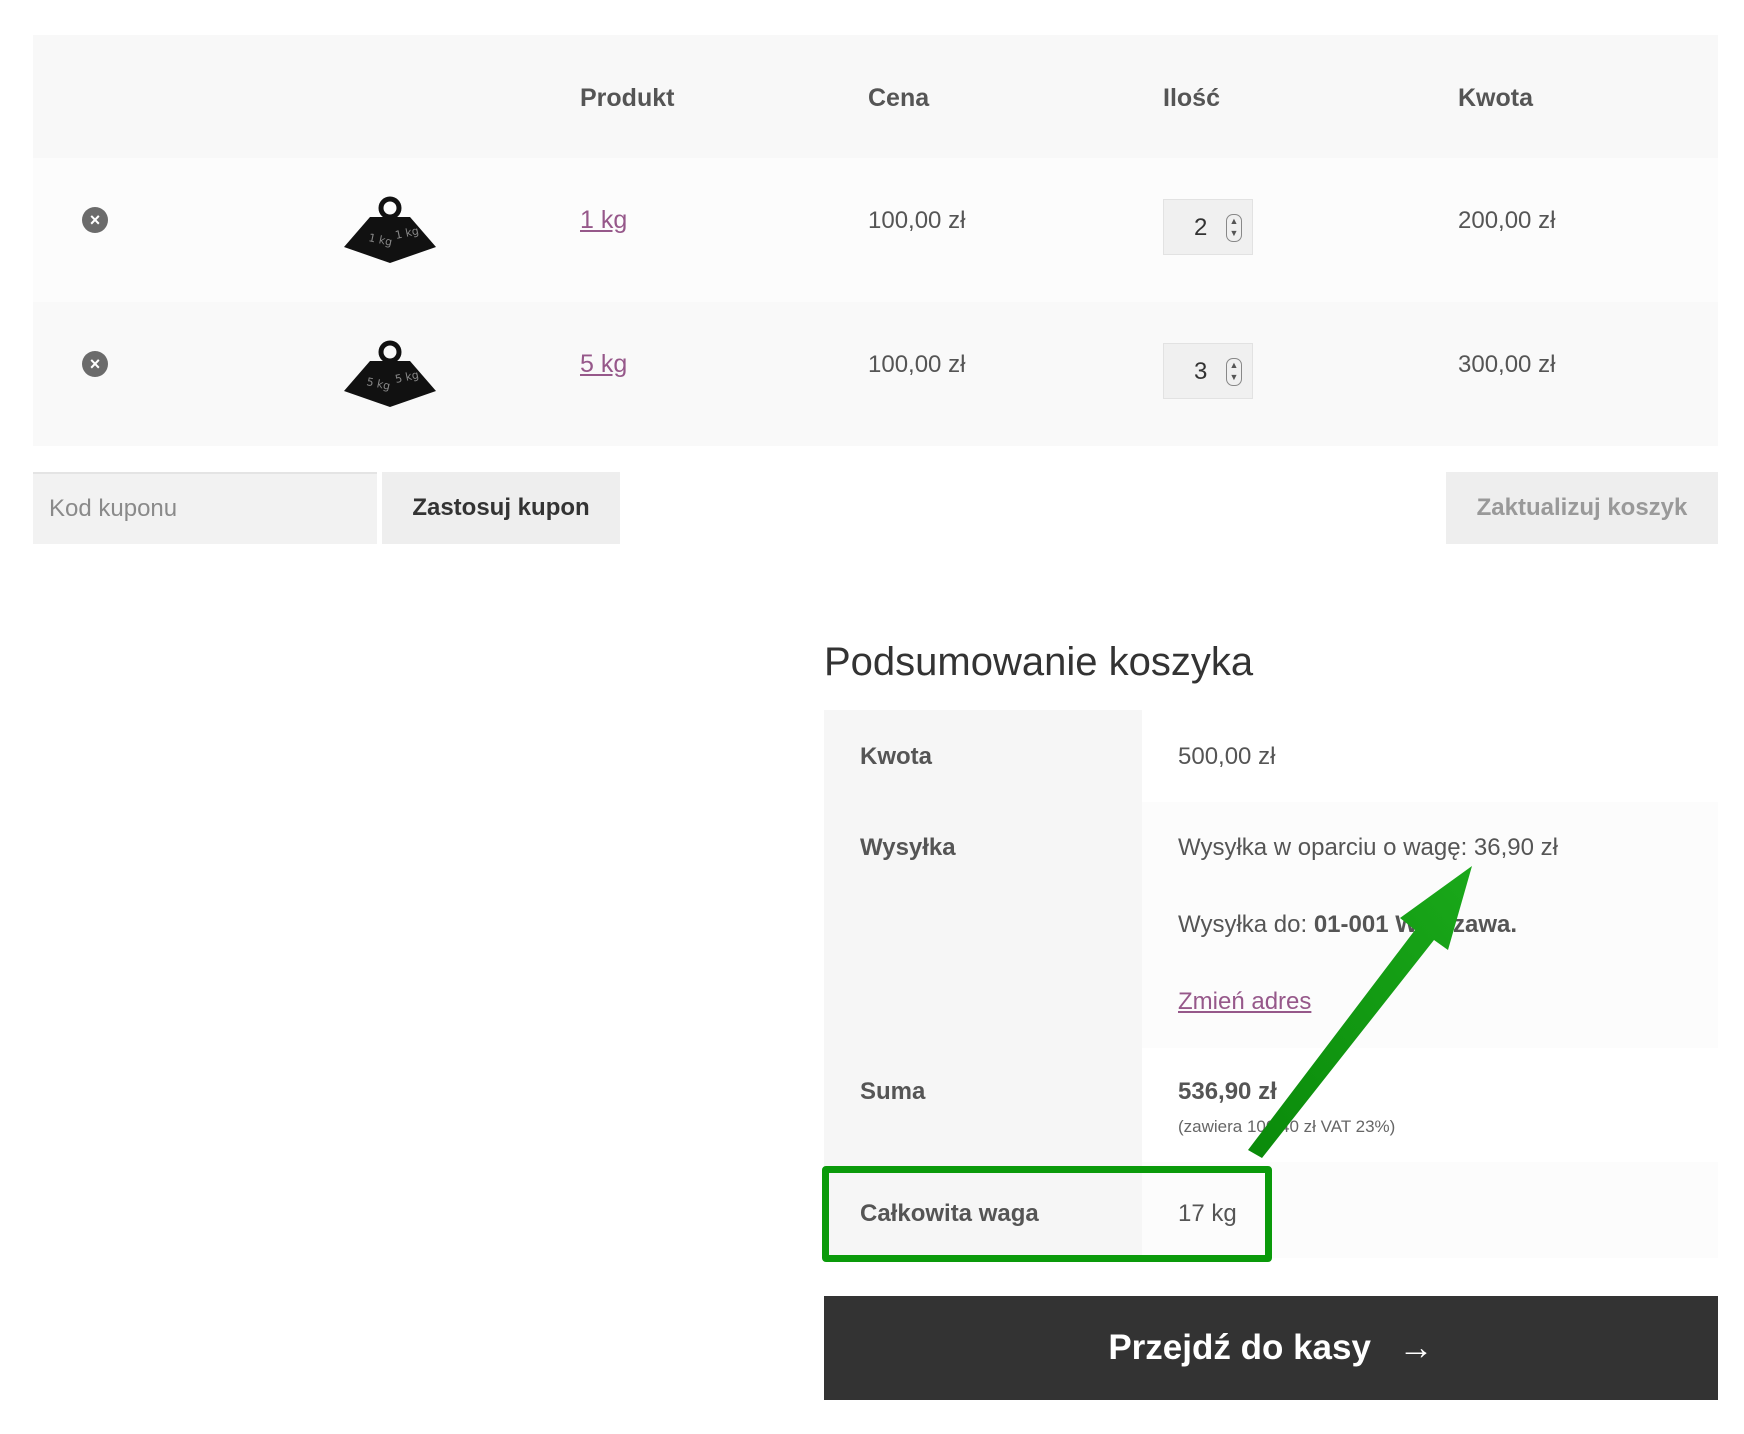 The image size is (1744, 1434). I want to click on quantity-value: 2, so click(1201, 227).